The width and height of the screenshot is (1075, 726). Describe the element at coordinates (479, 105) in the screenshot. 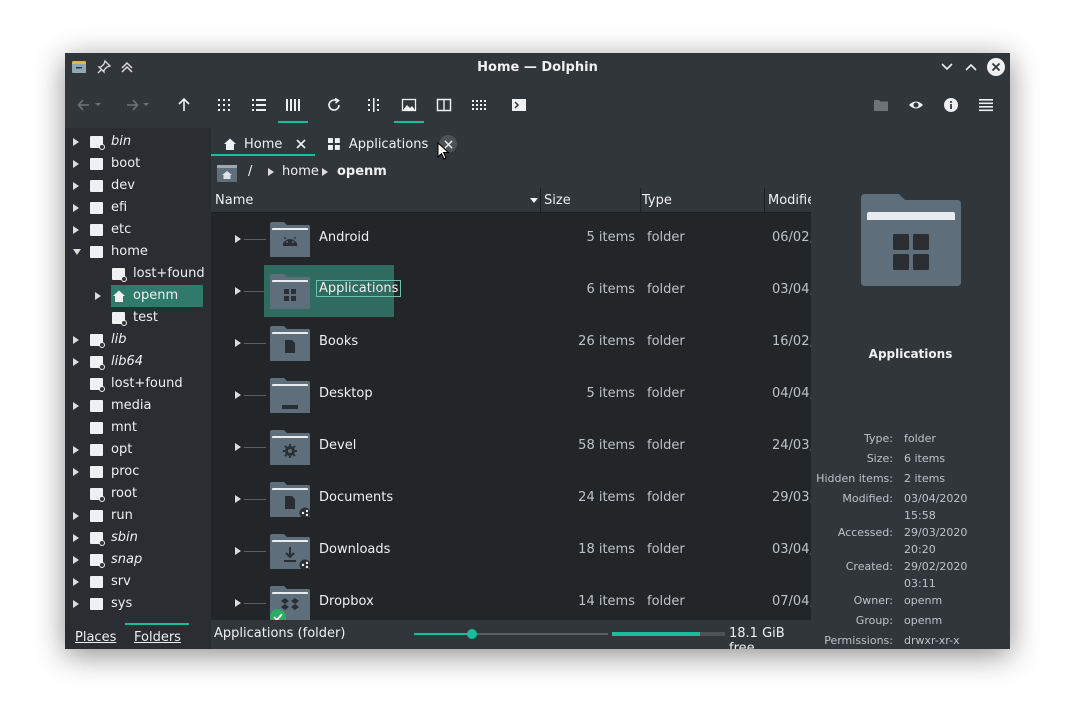

I see `view-options-button` at that location.